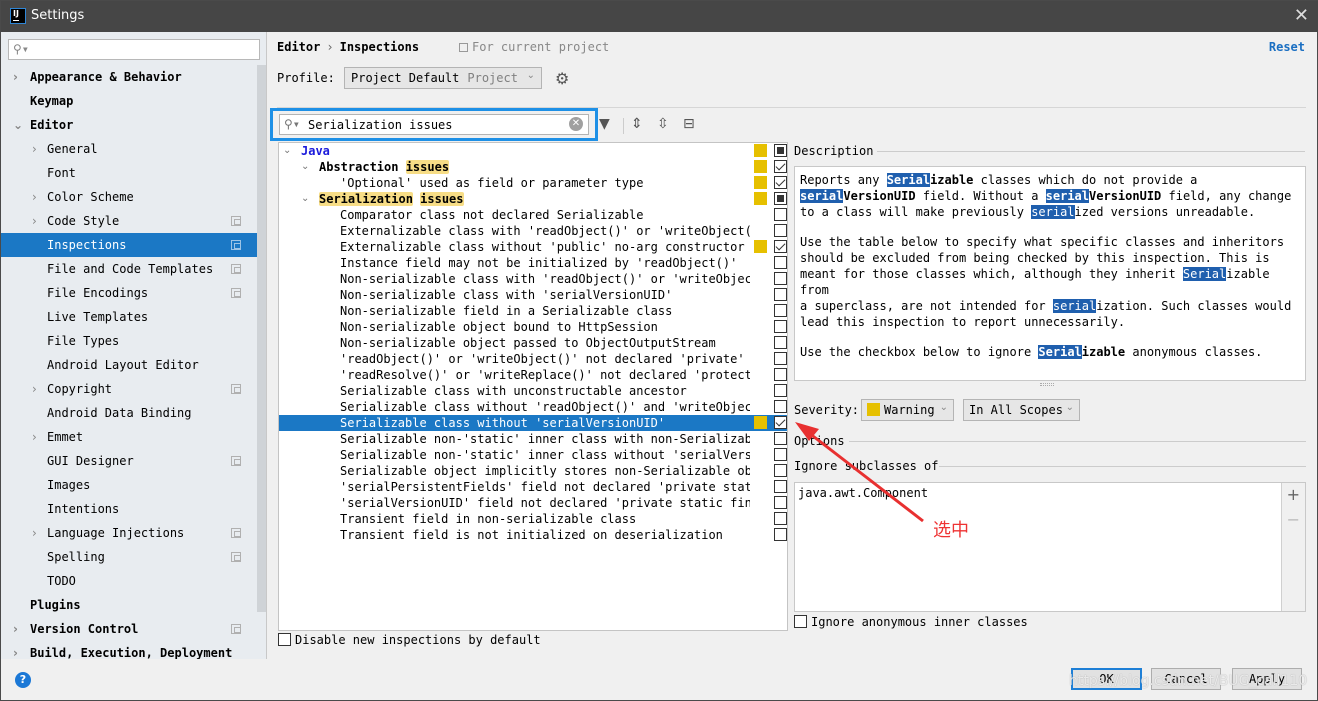  I want to click on sidebar-item: Spelling, so click(129, 557).